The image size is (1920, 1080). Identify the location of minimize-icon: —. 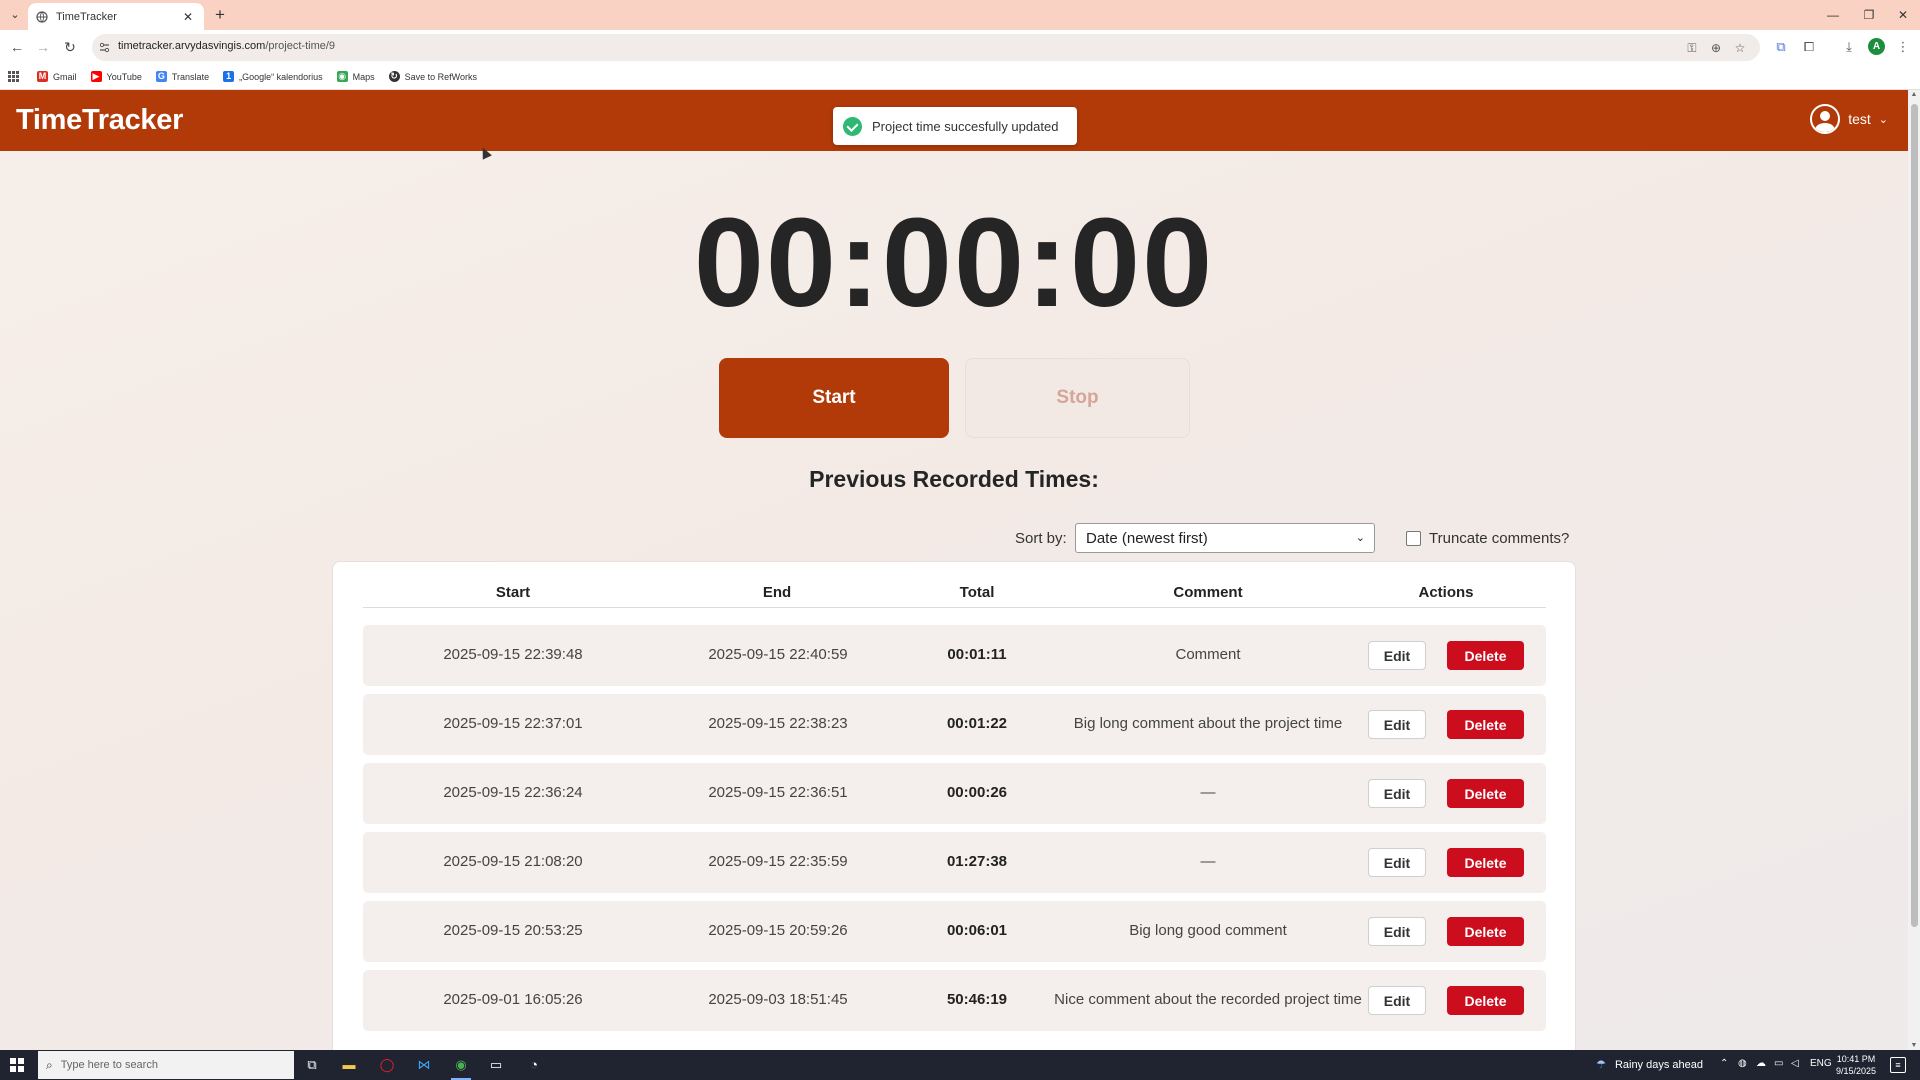
(1833, 15).